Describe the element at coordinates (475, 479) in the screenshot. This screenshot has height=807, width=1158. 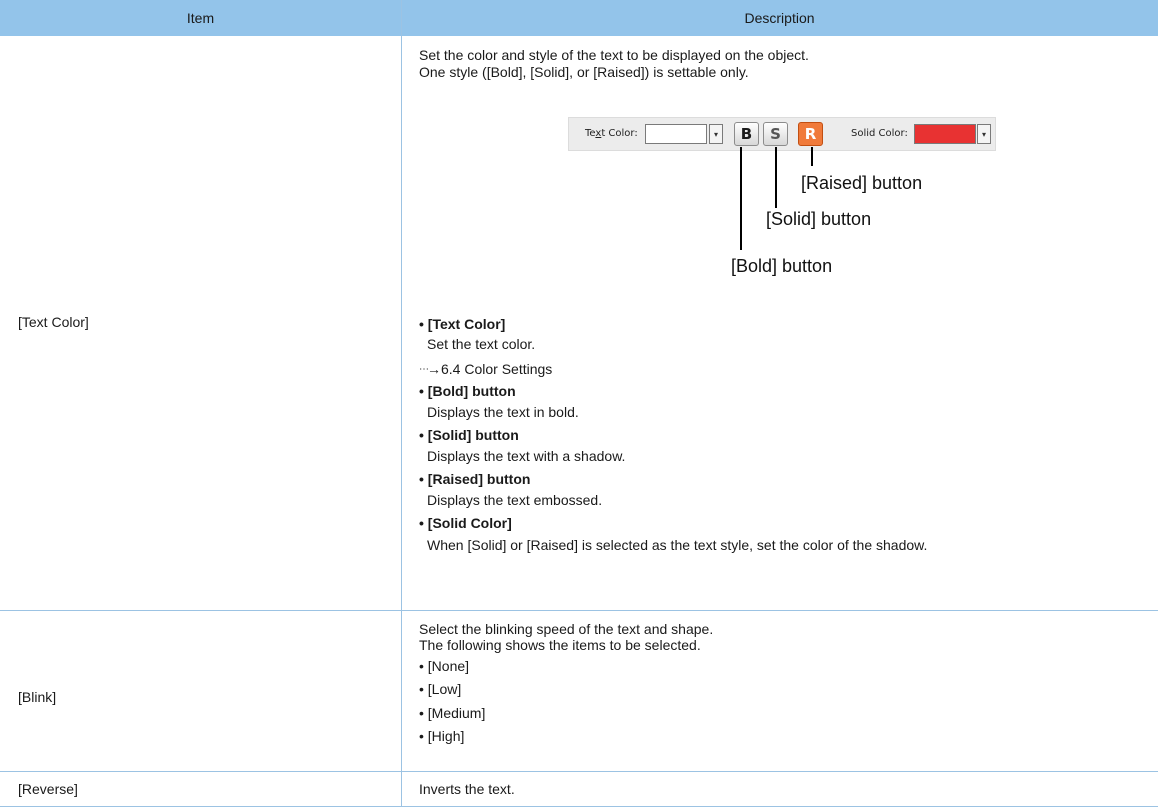
I see `bullet-title: • [Raised] button` at that location.